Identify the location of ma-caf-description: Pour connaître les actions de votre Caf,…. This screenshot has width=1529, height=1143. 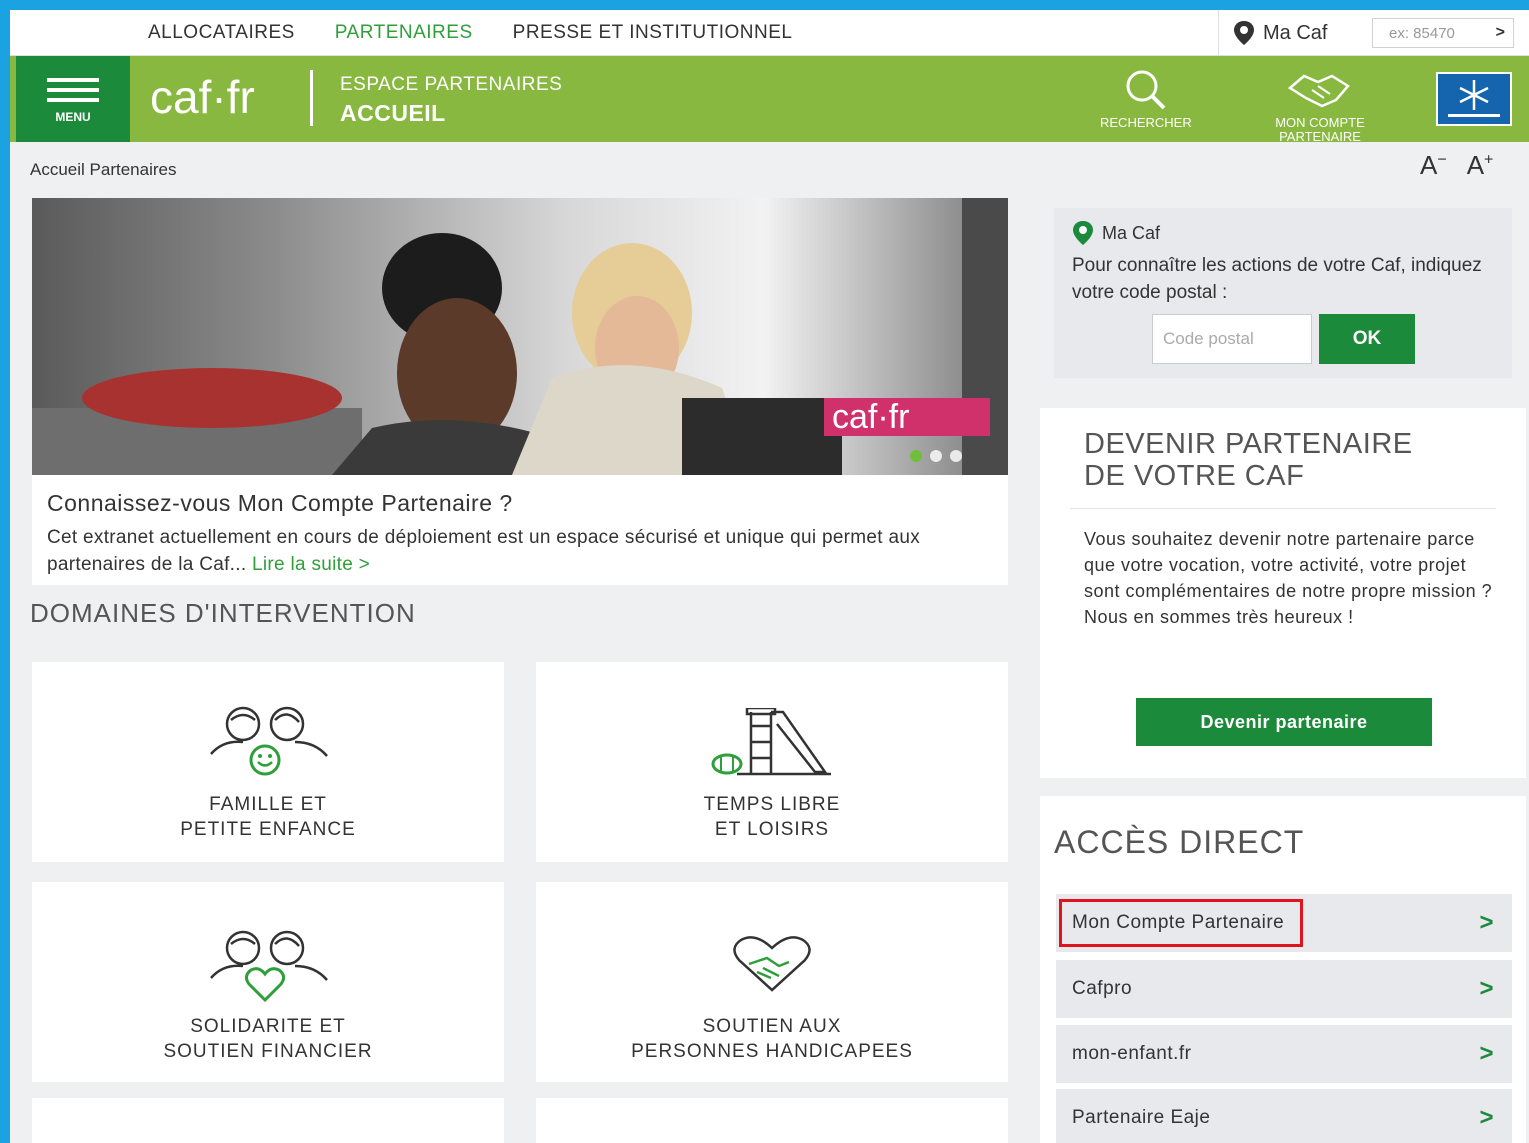
(1277, 279).